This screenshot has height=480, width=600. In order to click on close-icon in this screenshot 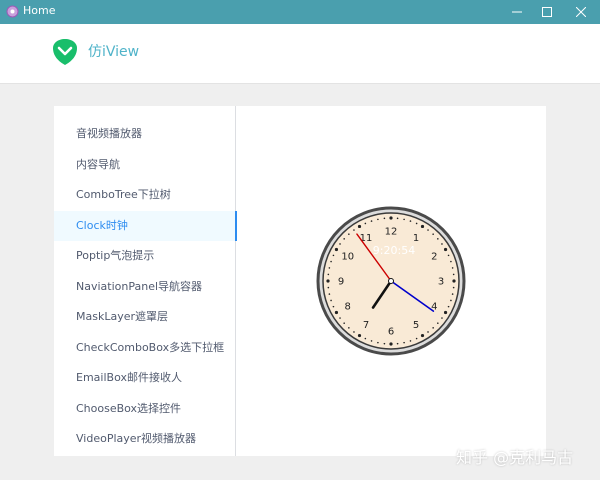, I will do `click(581, 12)`.